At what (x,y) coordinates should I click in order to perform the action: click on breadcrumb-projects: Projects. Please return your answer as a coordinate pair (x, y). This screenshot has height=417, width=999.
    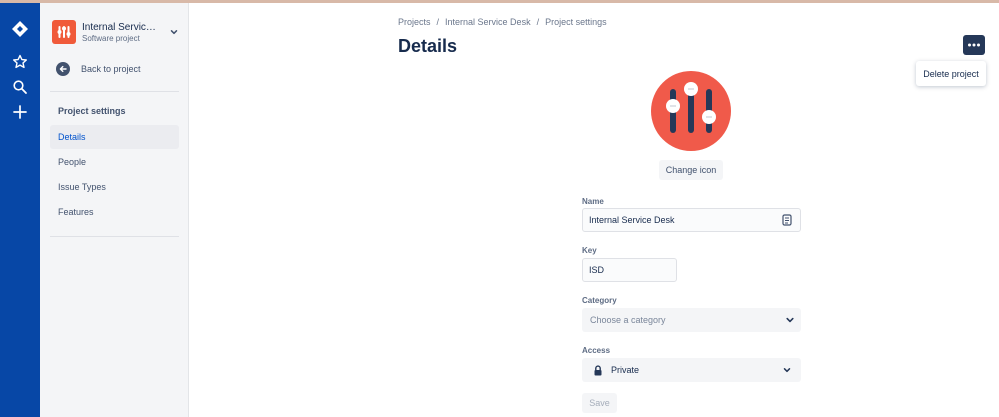
    Looking at the image, I should click on (414, 22).